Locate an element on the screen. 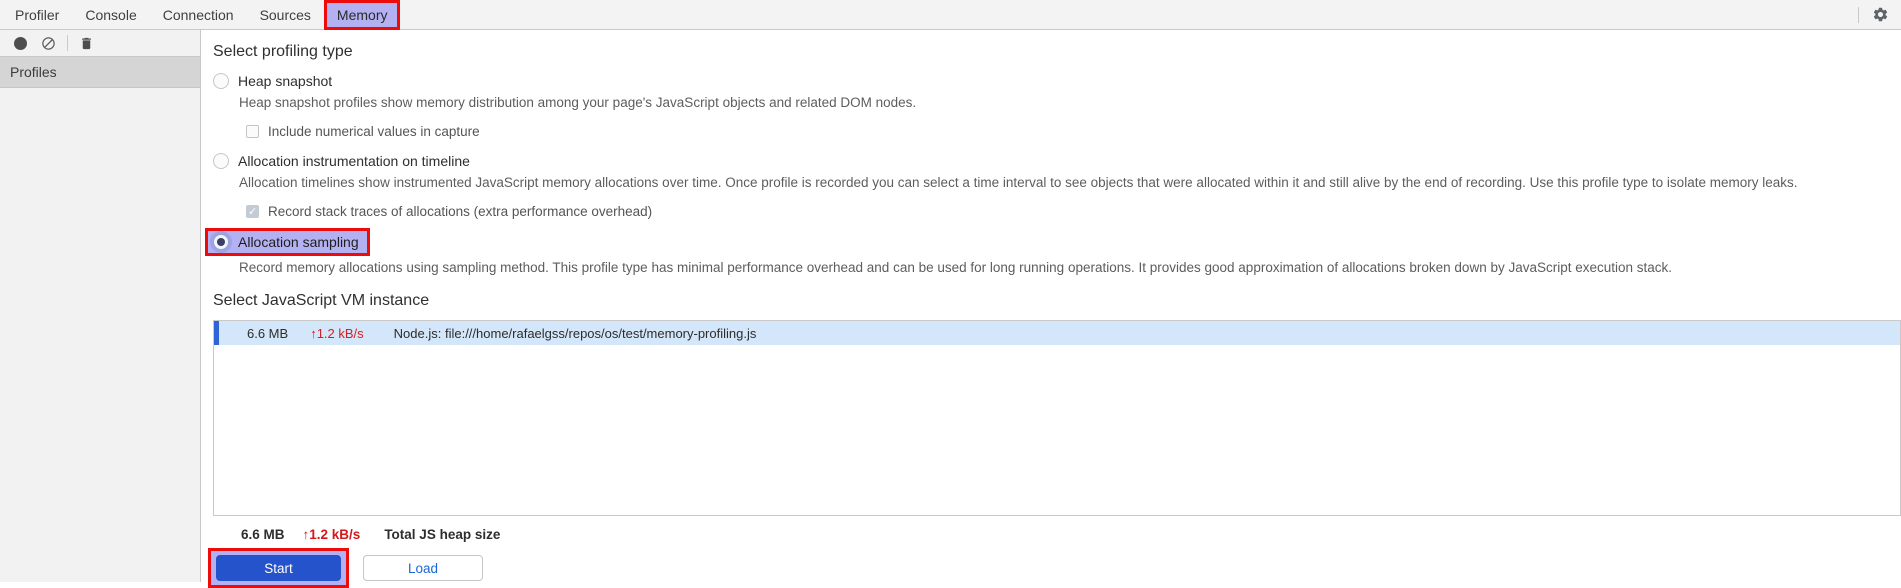  gear-icon is located at coordinates (1880, 14).